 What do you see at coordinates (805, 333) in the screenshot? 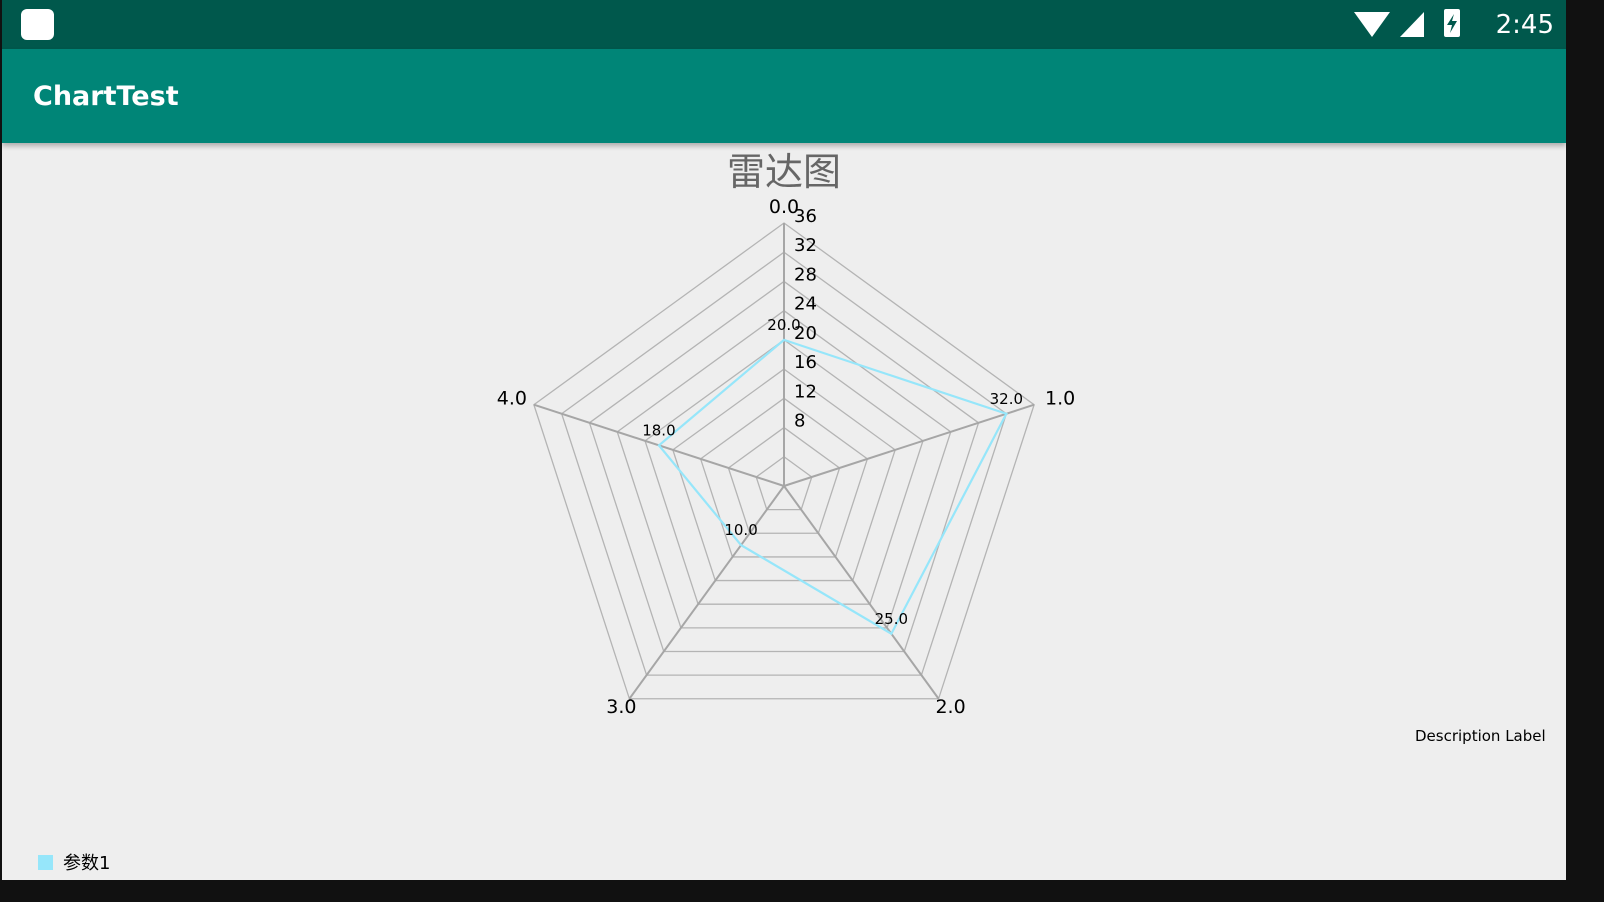
I see `radial-tick-label: 20` at bounding box center [805, 333].